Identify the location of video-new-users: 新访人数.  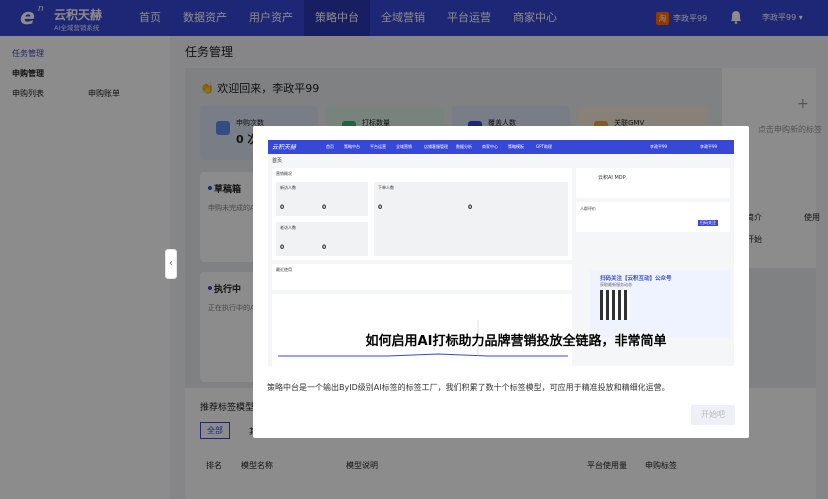
(288, 187).